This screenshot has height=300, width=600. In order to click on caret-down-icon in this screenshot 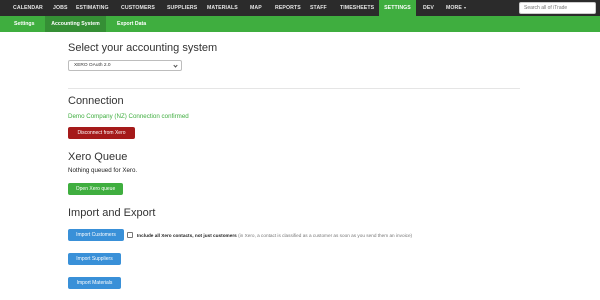, I will do `click(464, 7)`.